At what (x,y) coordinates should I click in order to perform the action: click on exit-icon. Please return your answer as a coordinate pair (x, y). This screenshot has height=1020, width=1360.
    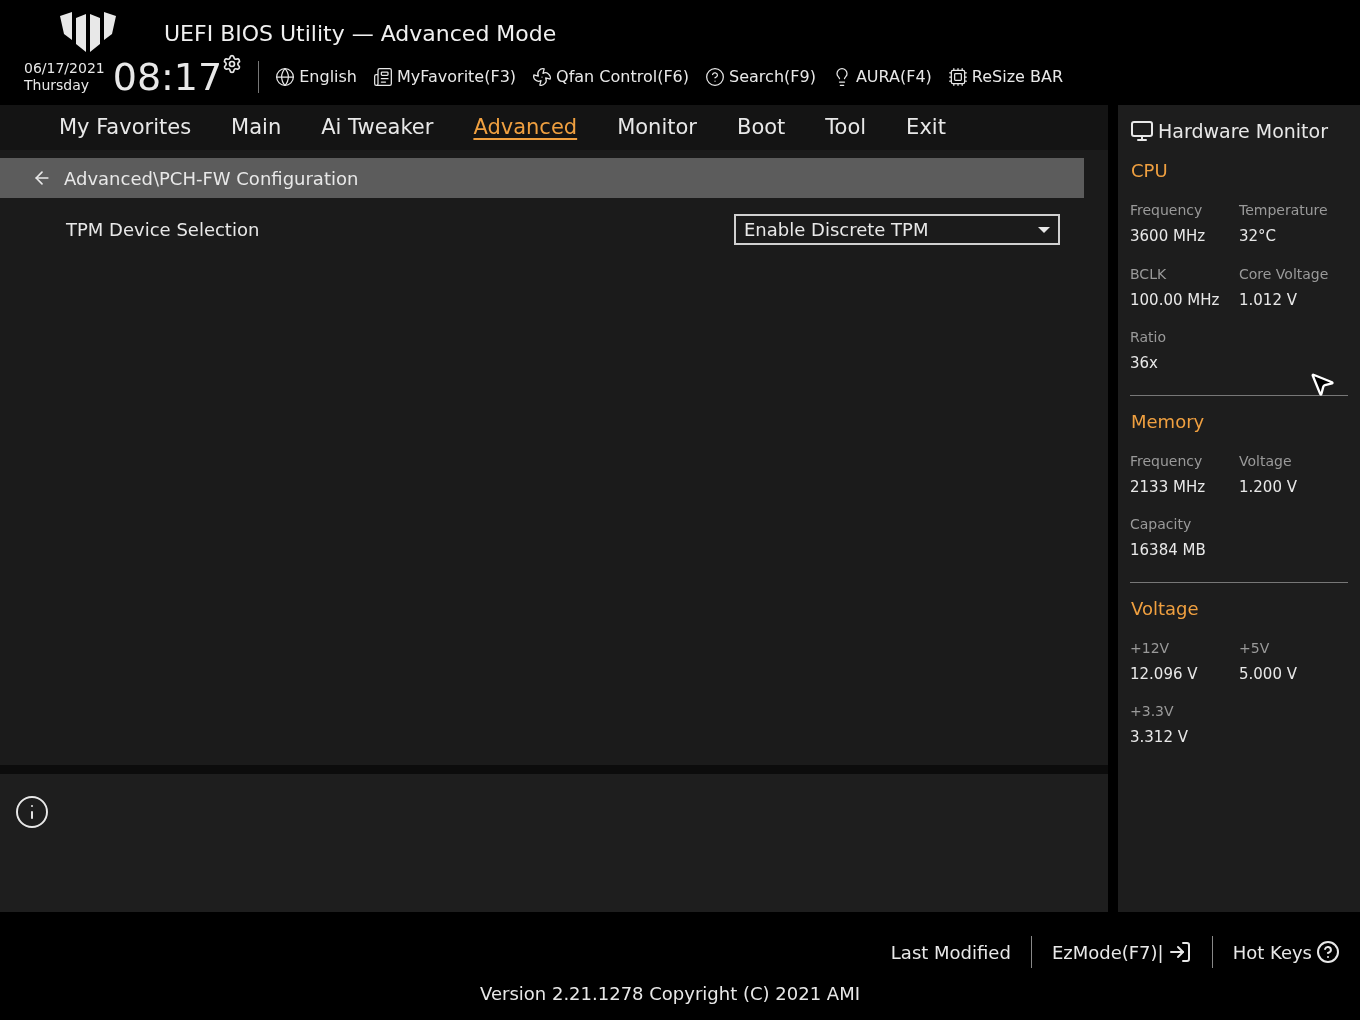
    Looking at the image, I should click on (1179, 952).